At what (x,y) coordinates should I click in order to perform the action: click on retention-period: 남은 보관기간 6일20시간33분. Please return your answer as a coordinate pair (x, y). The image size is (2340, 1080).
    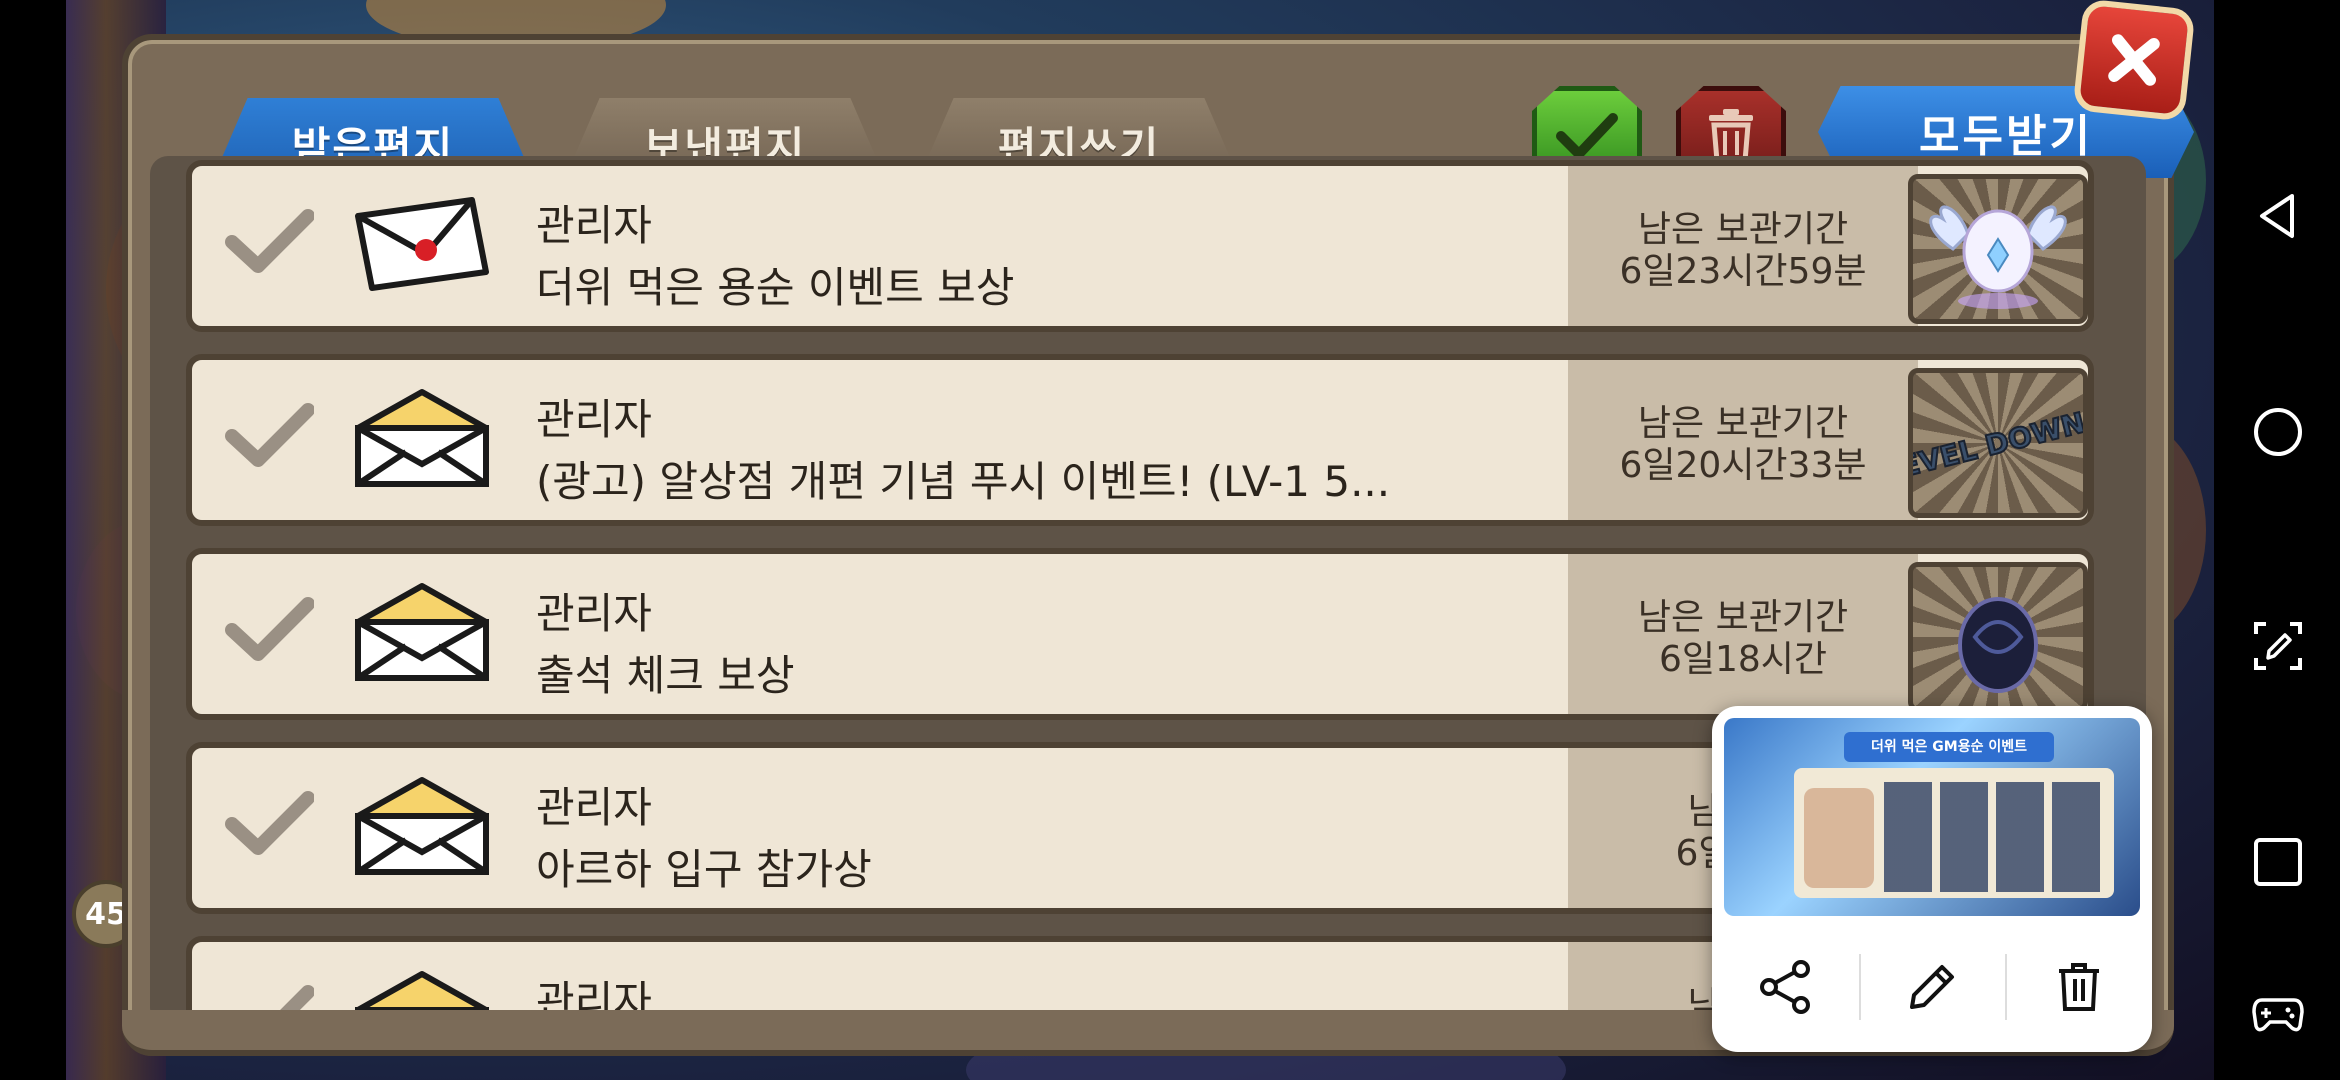
    Looking at the image, I should click on (1743, 440).